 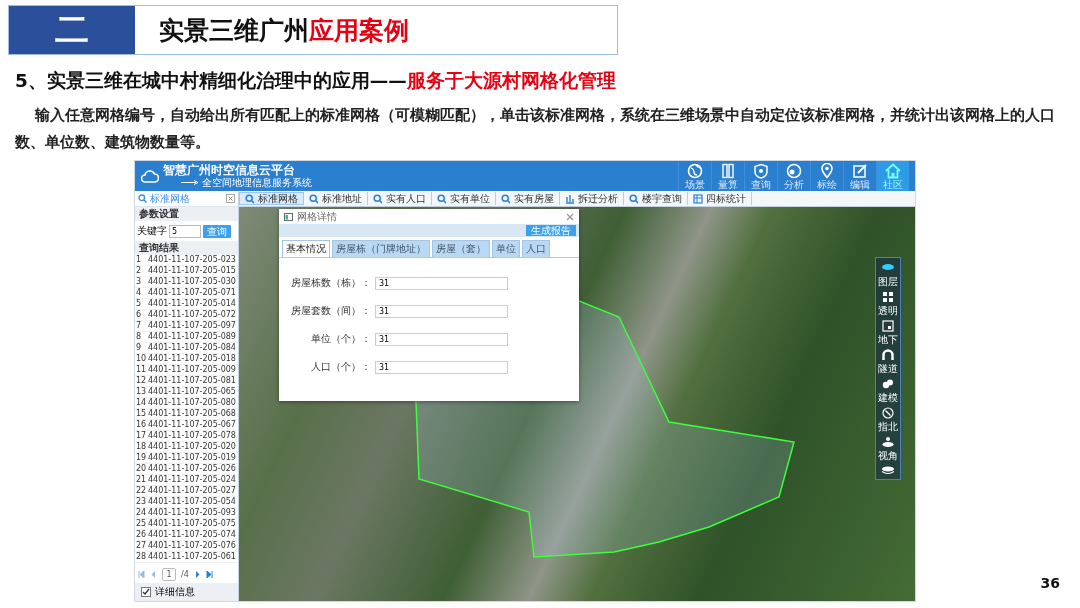 I want to click on shield-icon, so click(x=761, y=170).